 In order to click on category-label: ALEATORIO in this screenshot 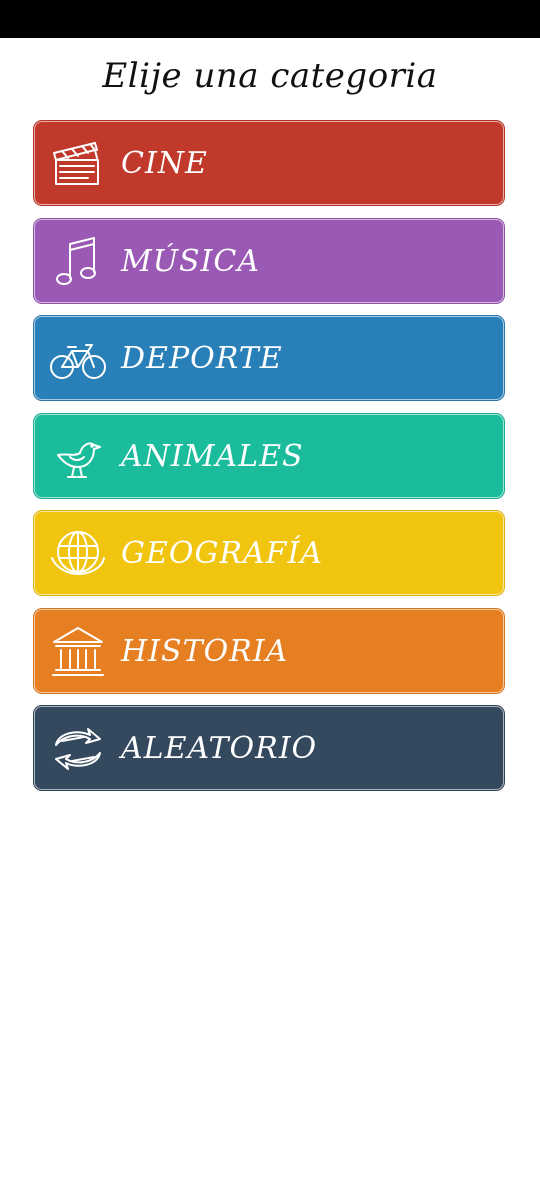, I will do `click(219, 748)`.